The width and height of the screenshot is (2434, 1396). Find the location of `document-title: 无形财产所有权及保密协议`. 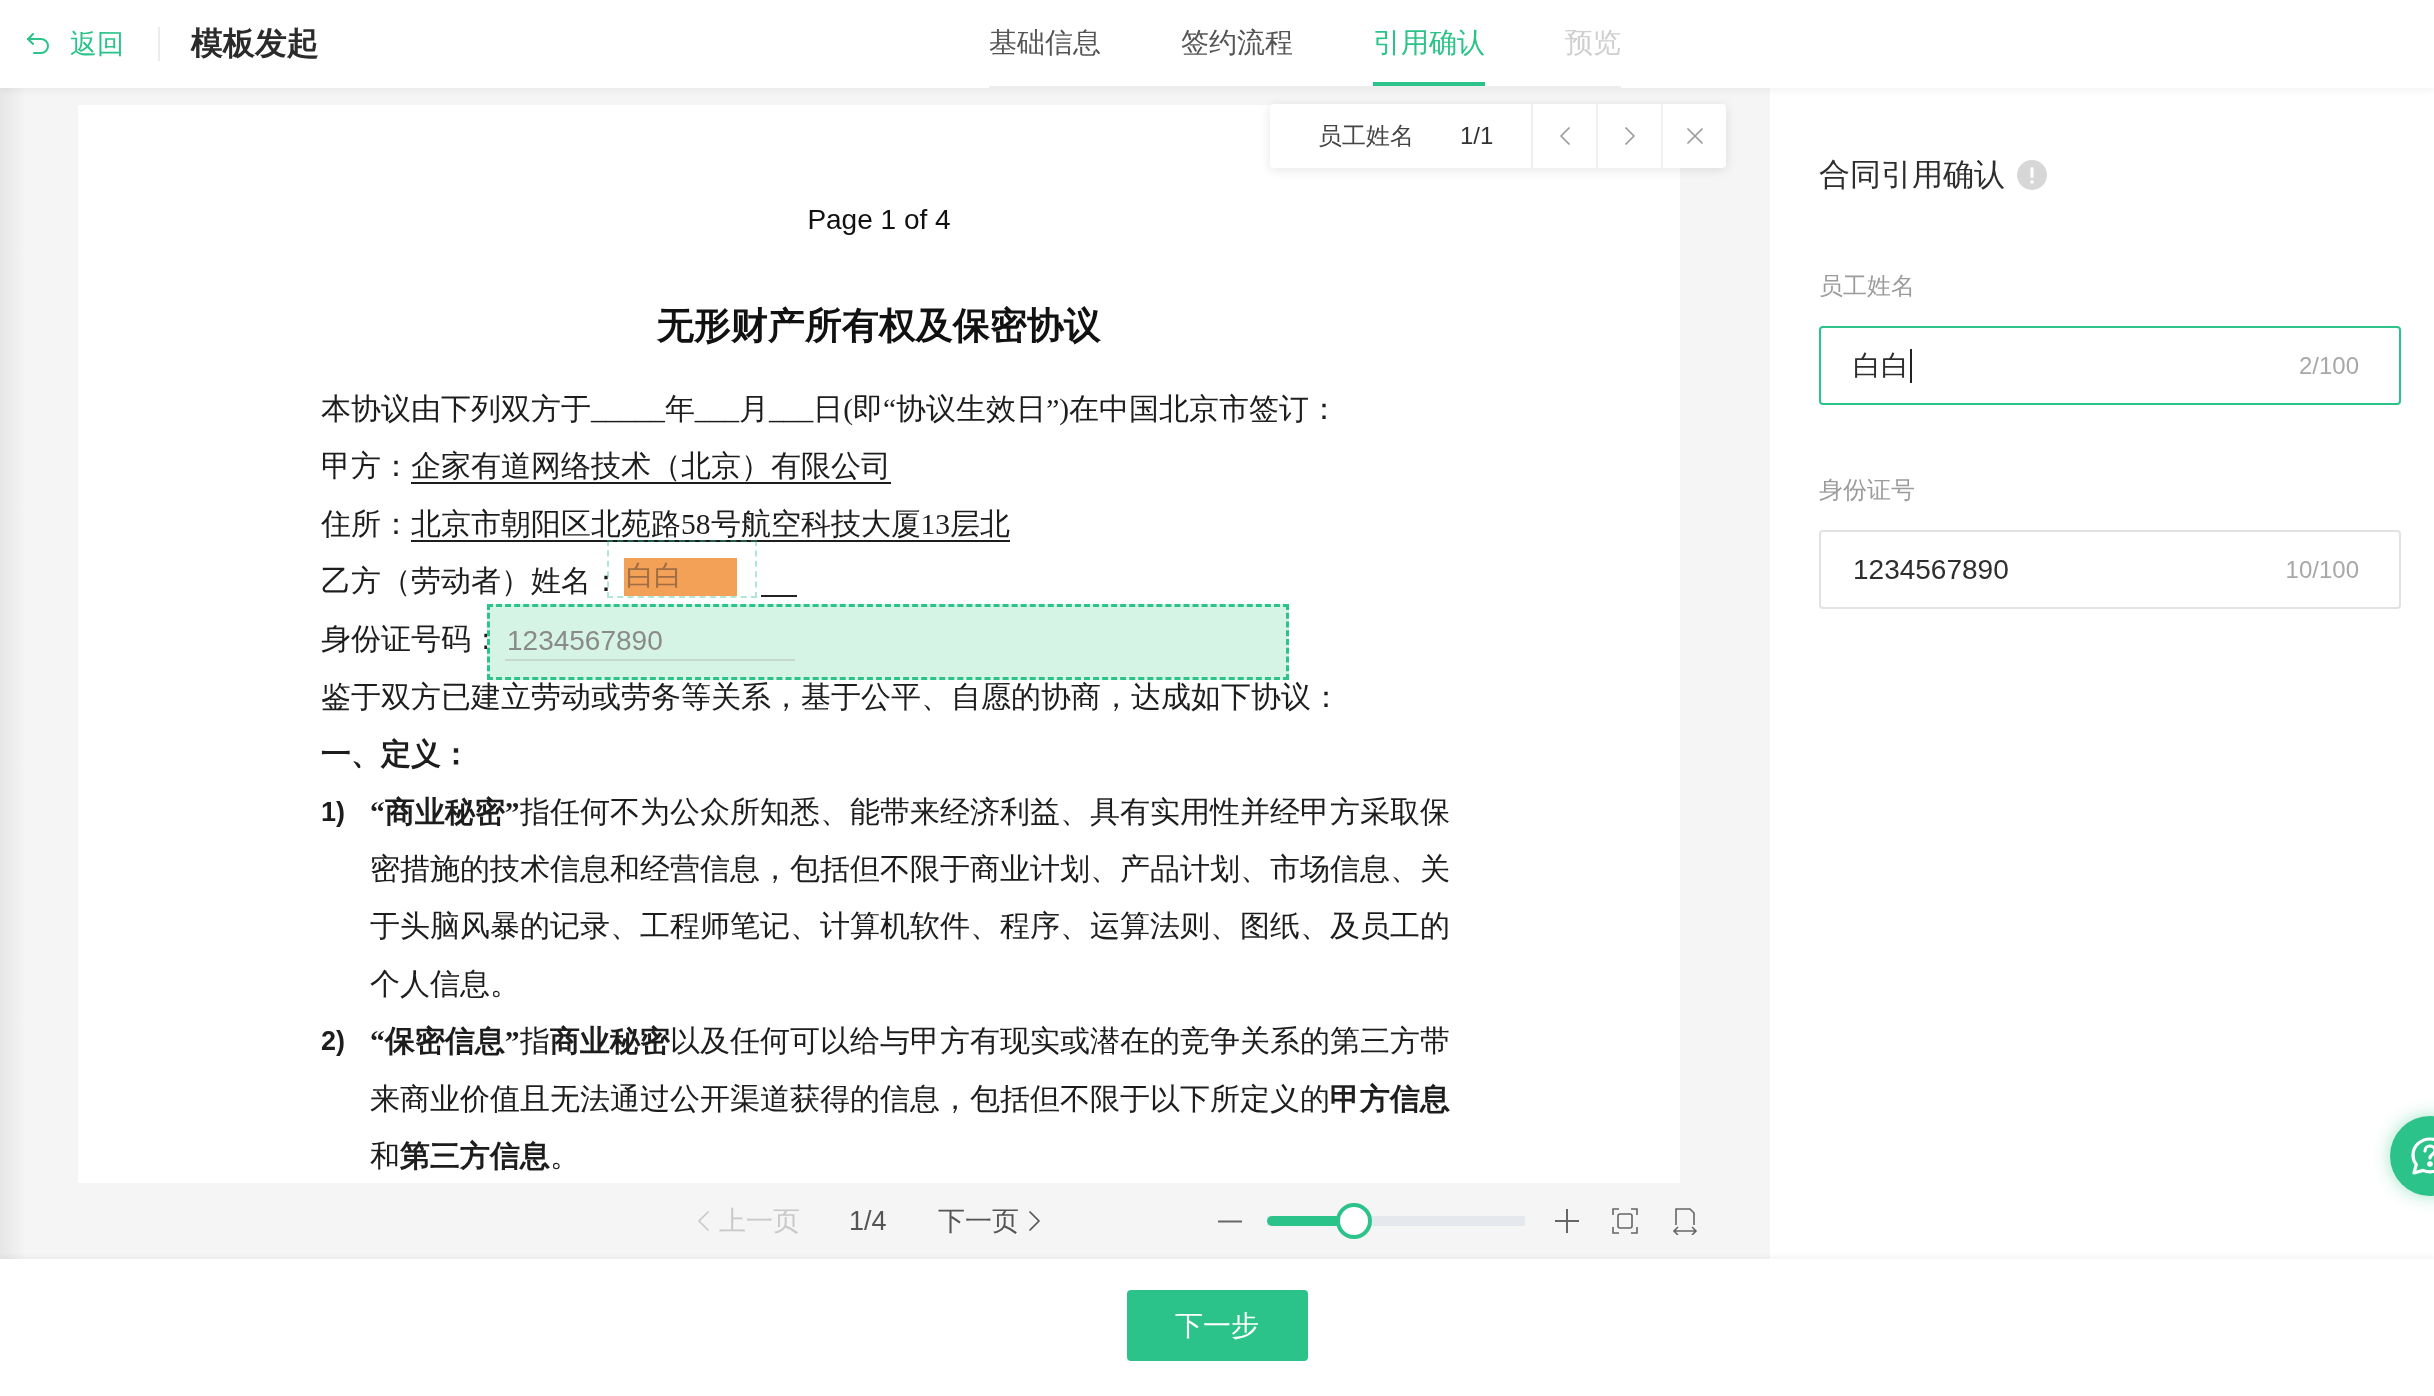

document-title: 无形财产所有权及保密协议 is located at coordinates (879, 326).